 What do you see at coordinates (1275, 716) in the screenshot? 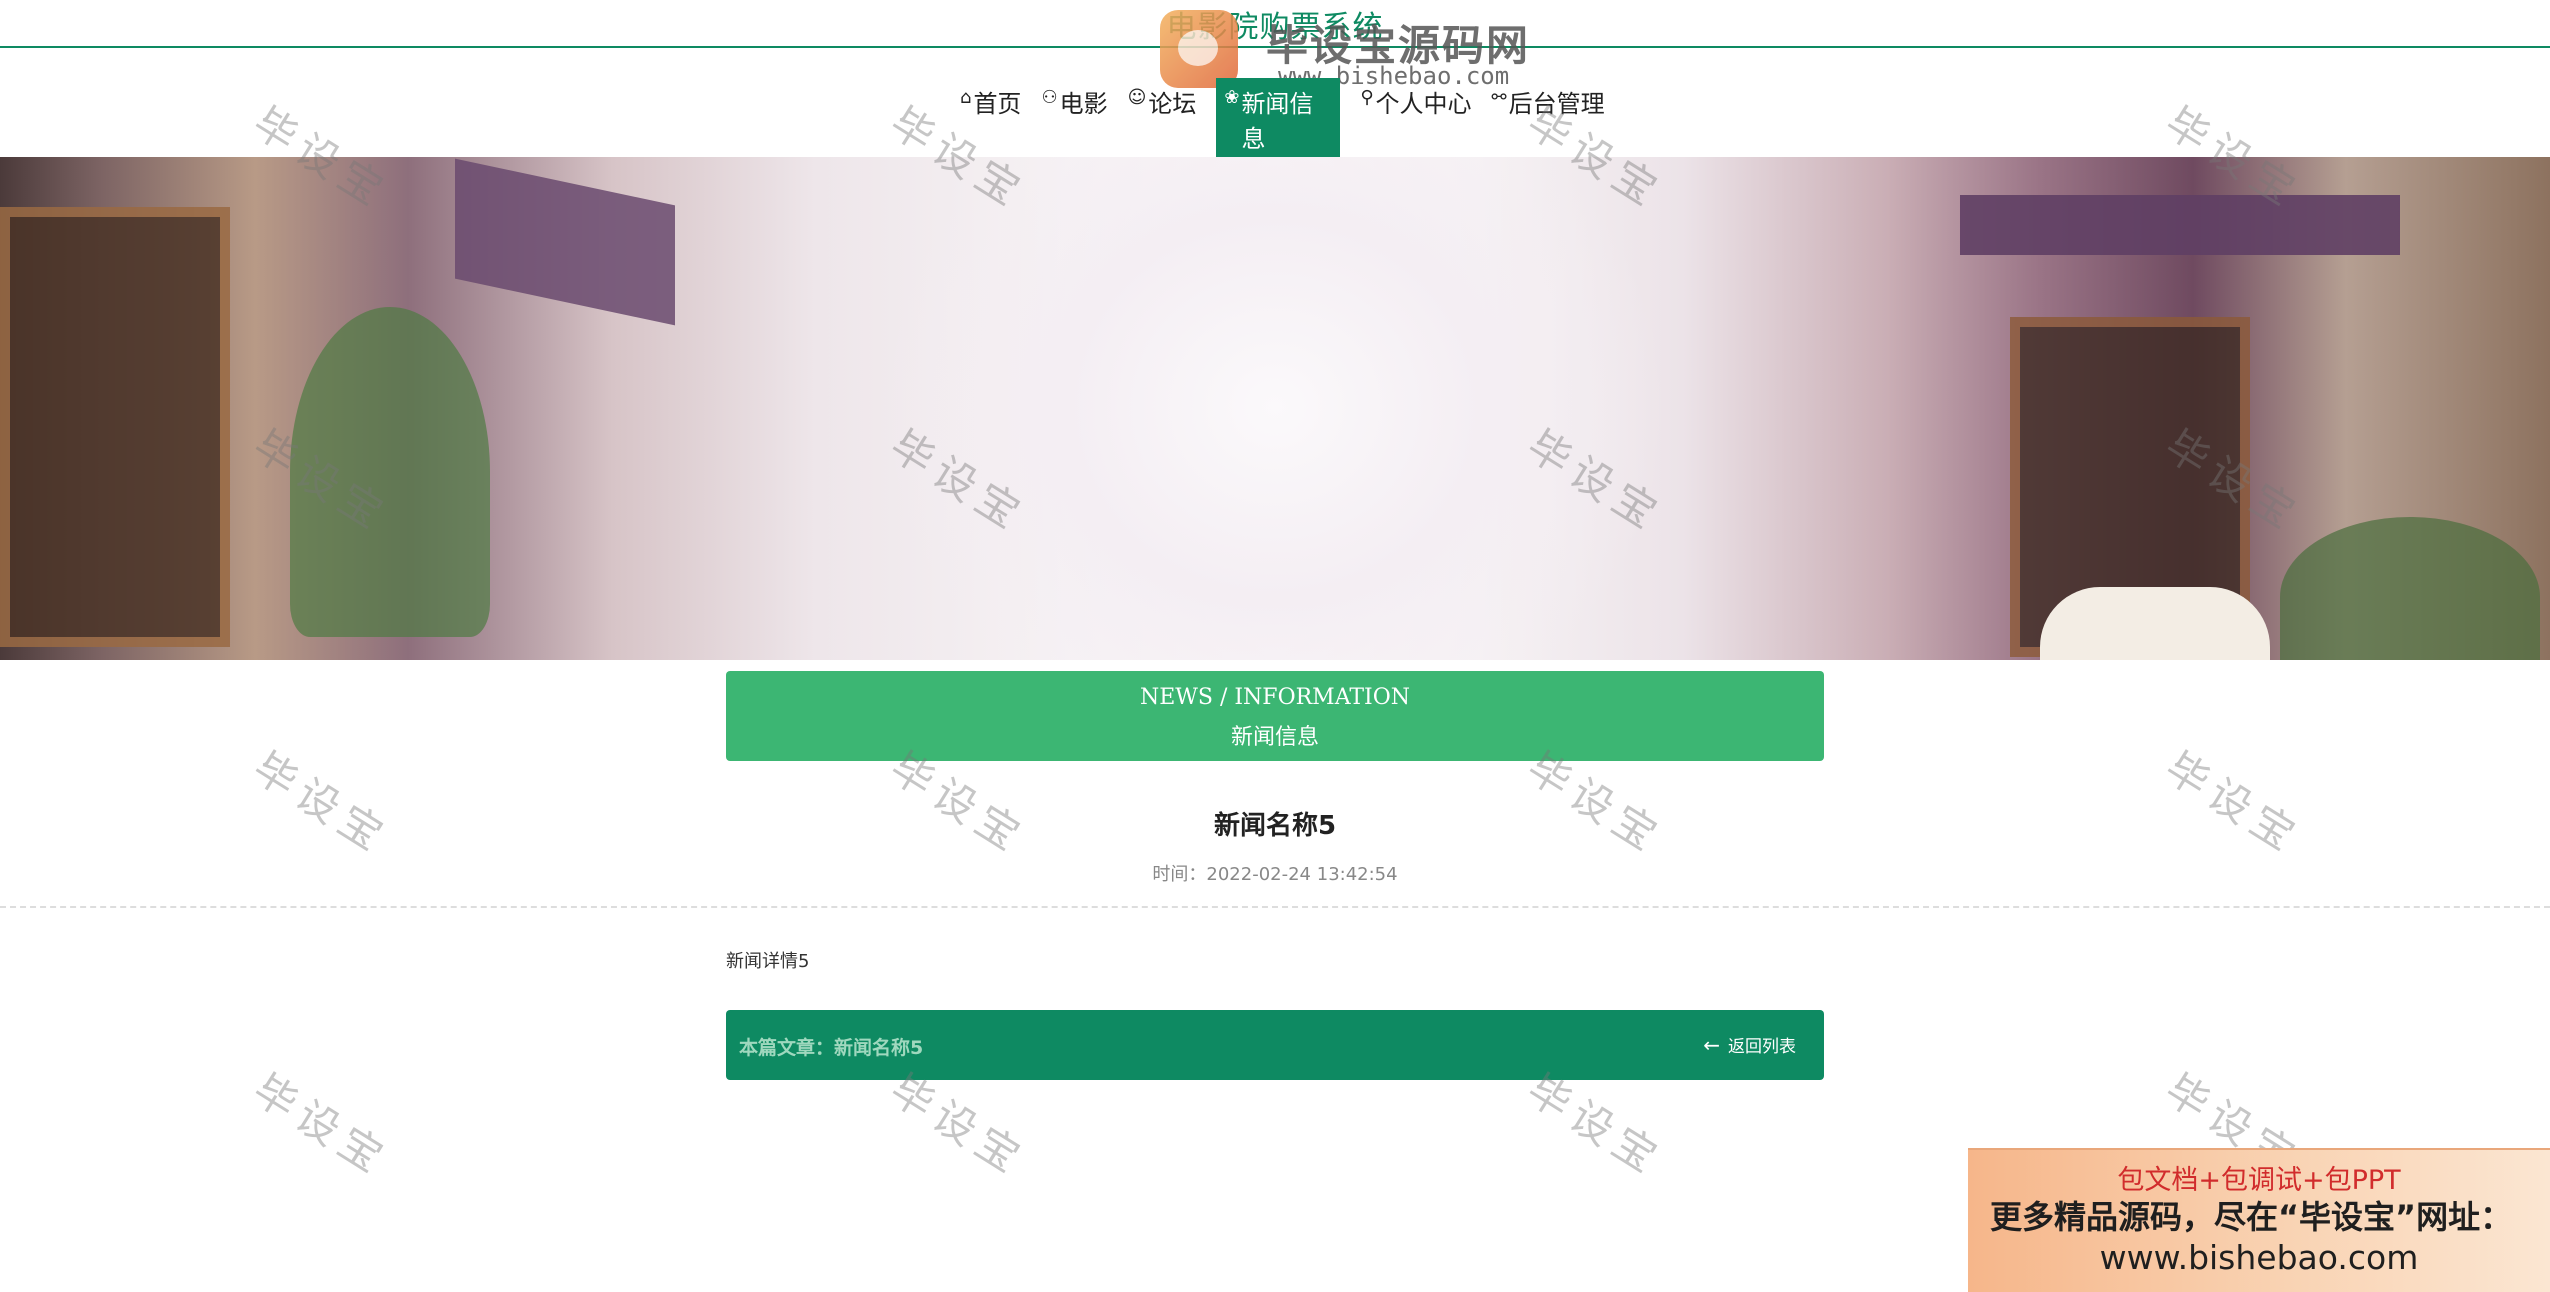
I see `section-header: NEWS / INFORMATION 新闻信息` at bounding box center [1275, 716].